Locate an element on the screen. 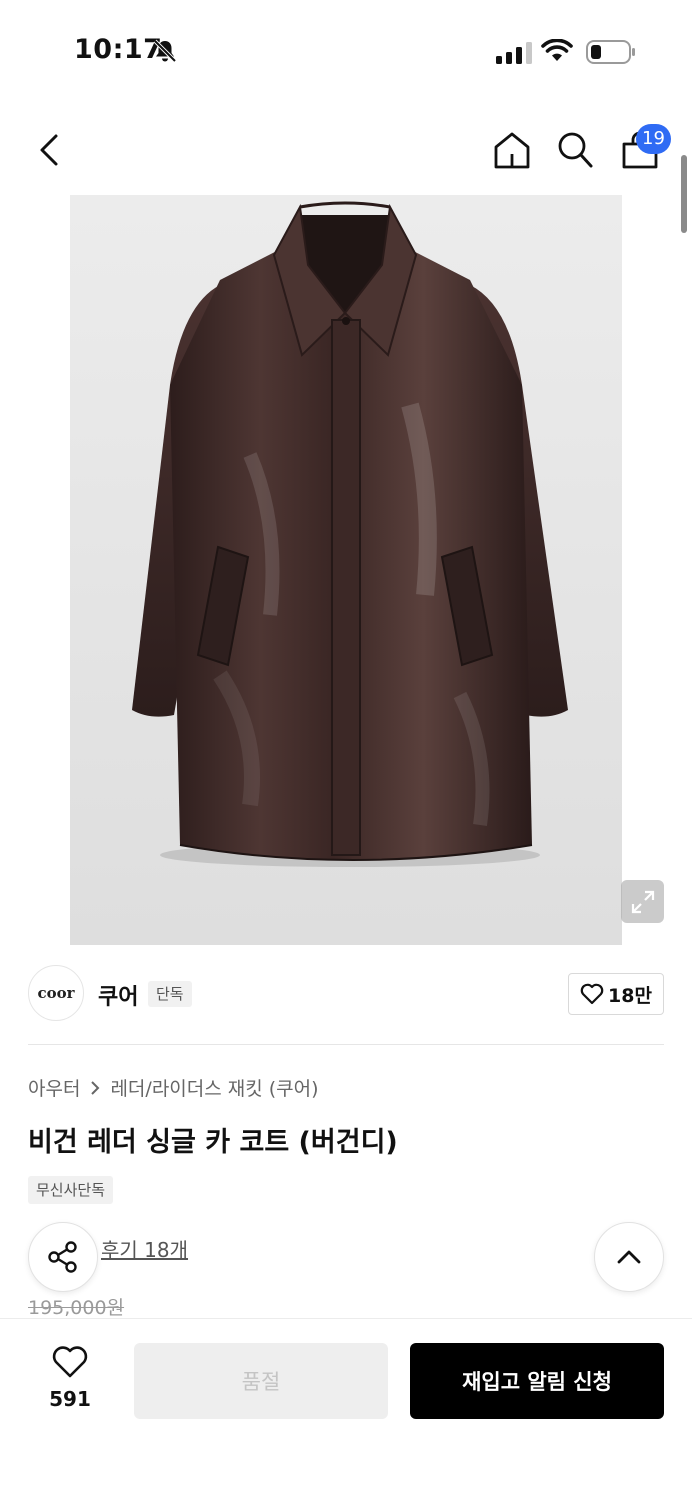 The width and height of the screenshot is (692, 1500). zoom-button is located at coordinates (642, 901).